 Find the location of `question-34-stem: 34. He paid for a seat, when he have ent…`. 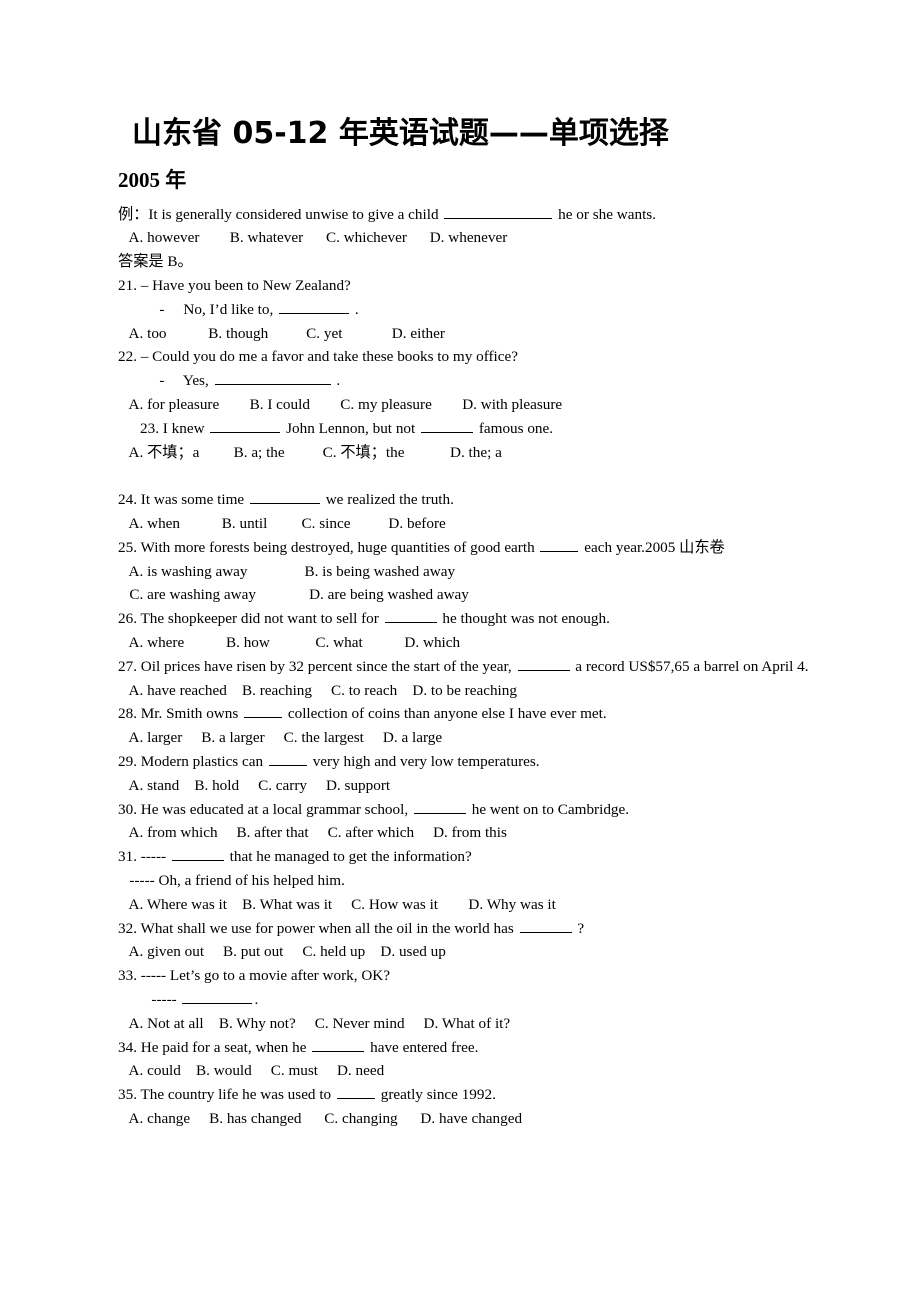

question-34-stem: 34. He paid for a seat, when he have ent… is located at coordinates (464, 1048).